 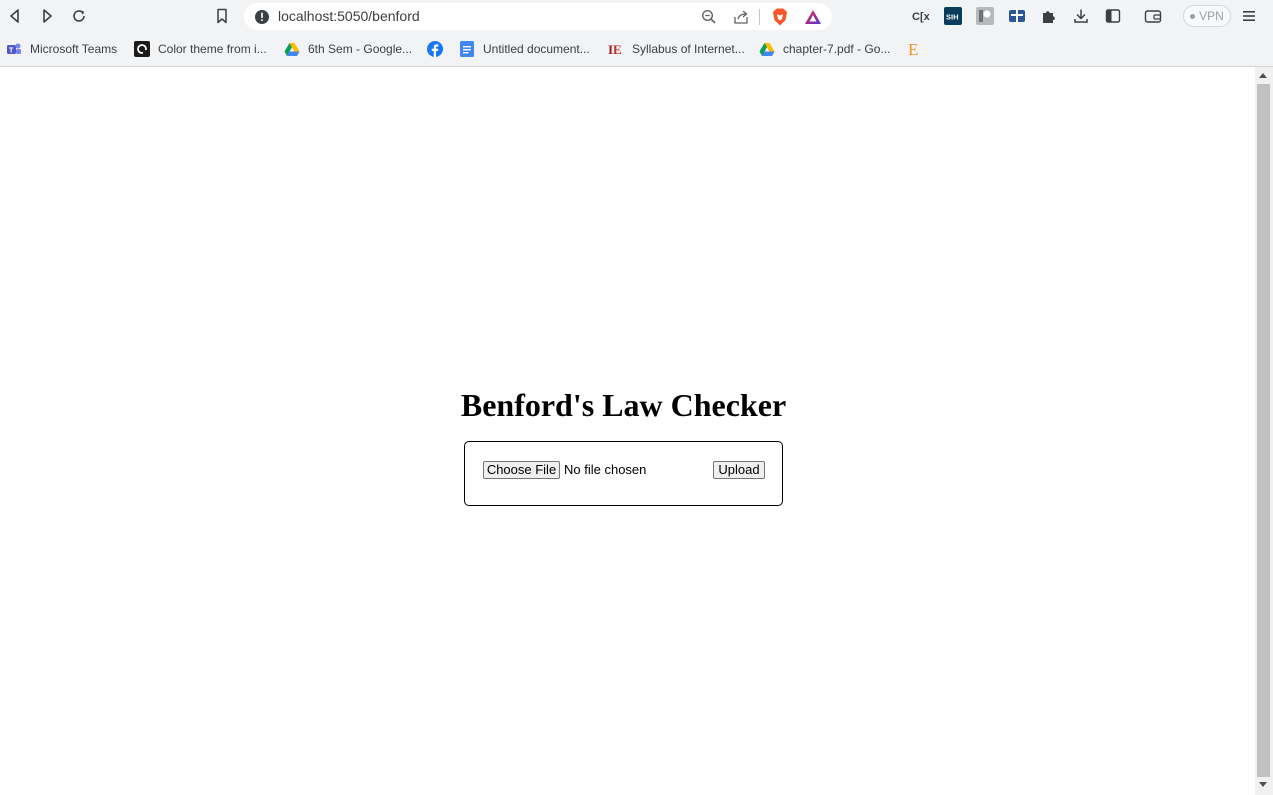 I want to click on teams-icon: T, so click(x=14, y=49).